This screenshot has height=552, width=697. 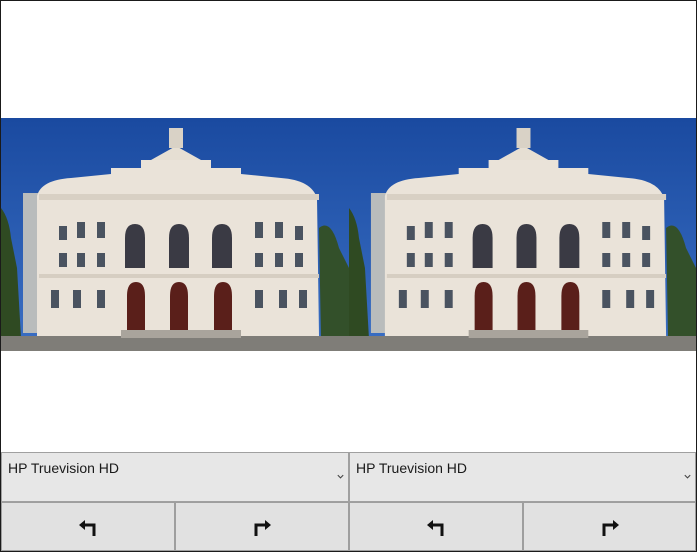 What do you see at coordinates (175, 477) in the screenshot?
I see `camera-device-select-left: HP Truevision HD` at bounding box center [175, 477].